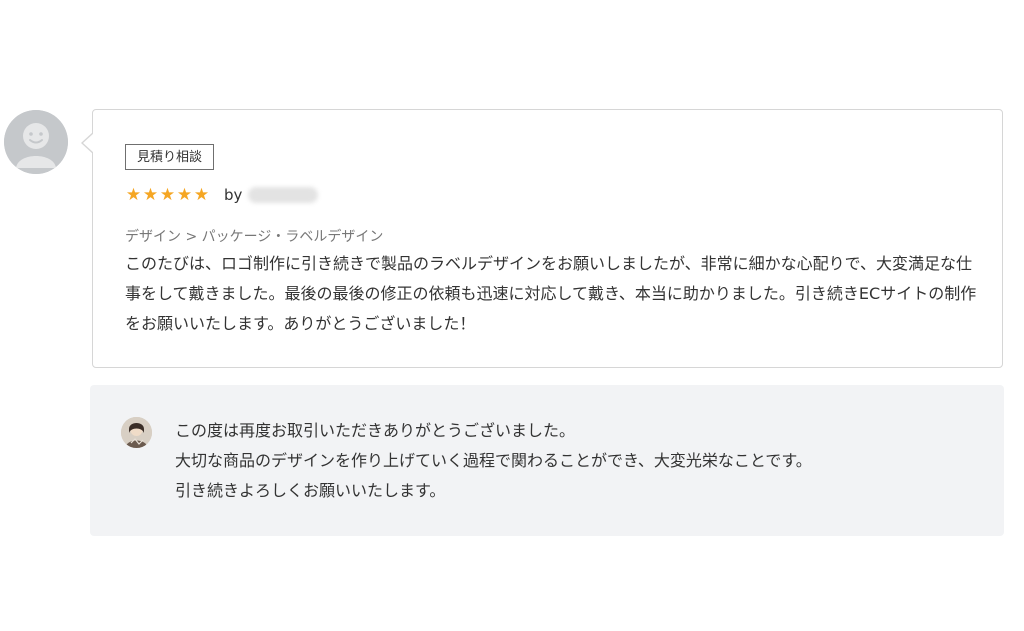 The height and width of the screenshot is (631, 1024). What do you see at coordinates (310, 490) in the screenshot?
I see `reply-line: 引き続きよろしくお願いいたします。` at bounding box center [310, 490].